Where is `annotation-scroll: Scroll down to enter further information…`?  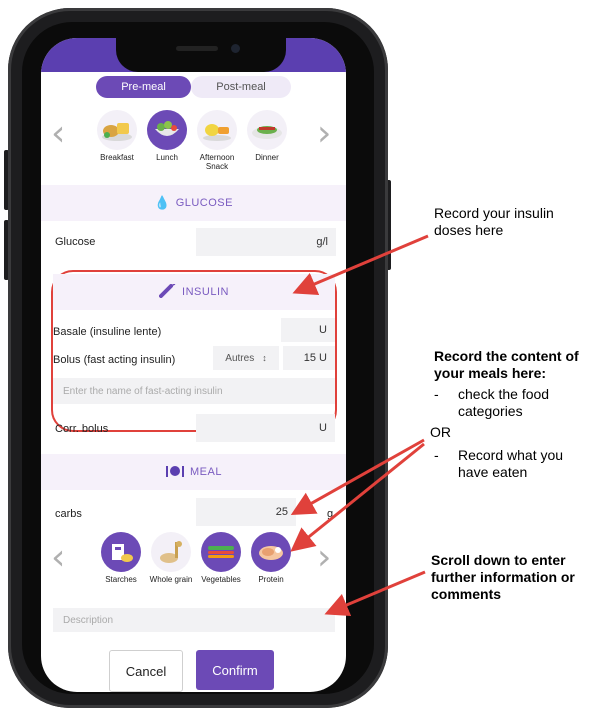 annotation-scroll: Scroll down to enter further information… is located at coordinates (503, 577).